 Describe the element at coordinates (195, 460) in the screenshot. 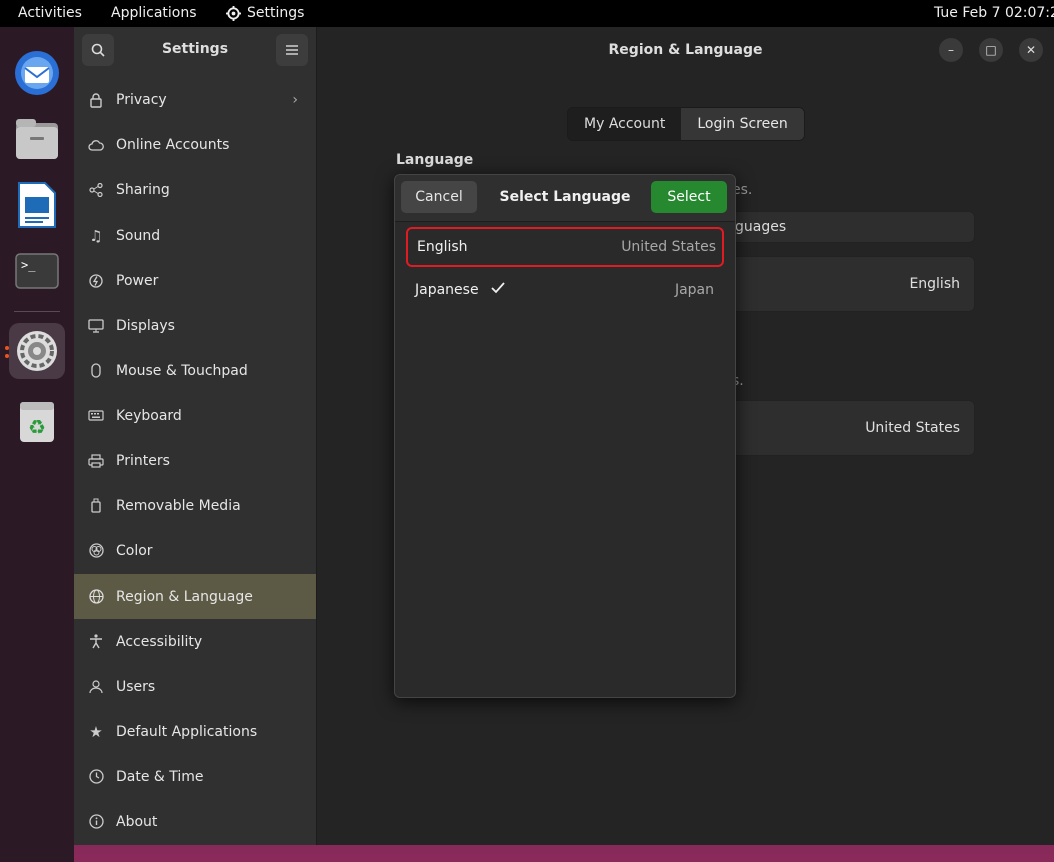

I see `sidebar-item-printers: Printers` at that location.